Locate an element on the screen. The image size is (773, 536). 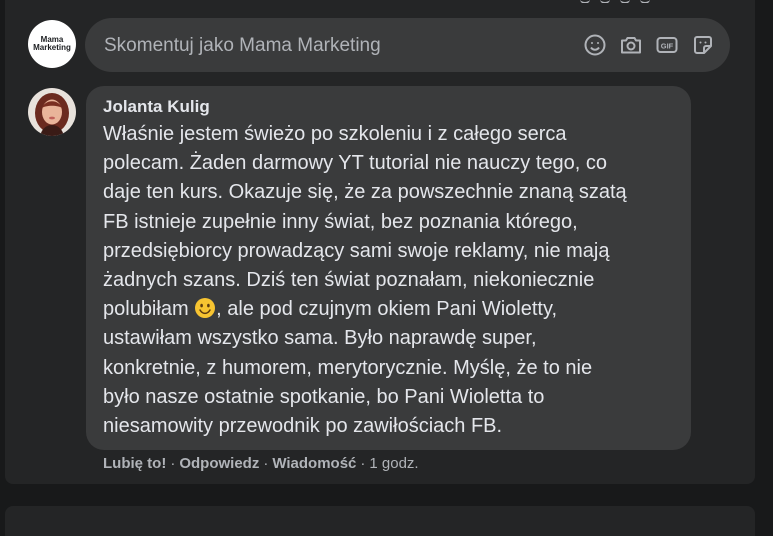
emoji-icon is located at coordinates (595, 45).